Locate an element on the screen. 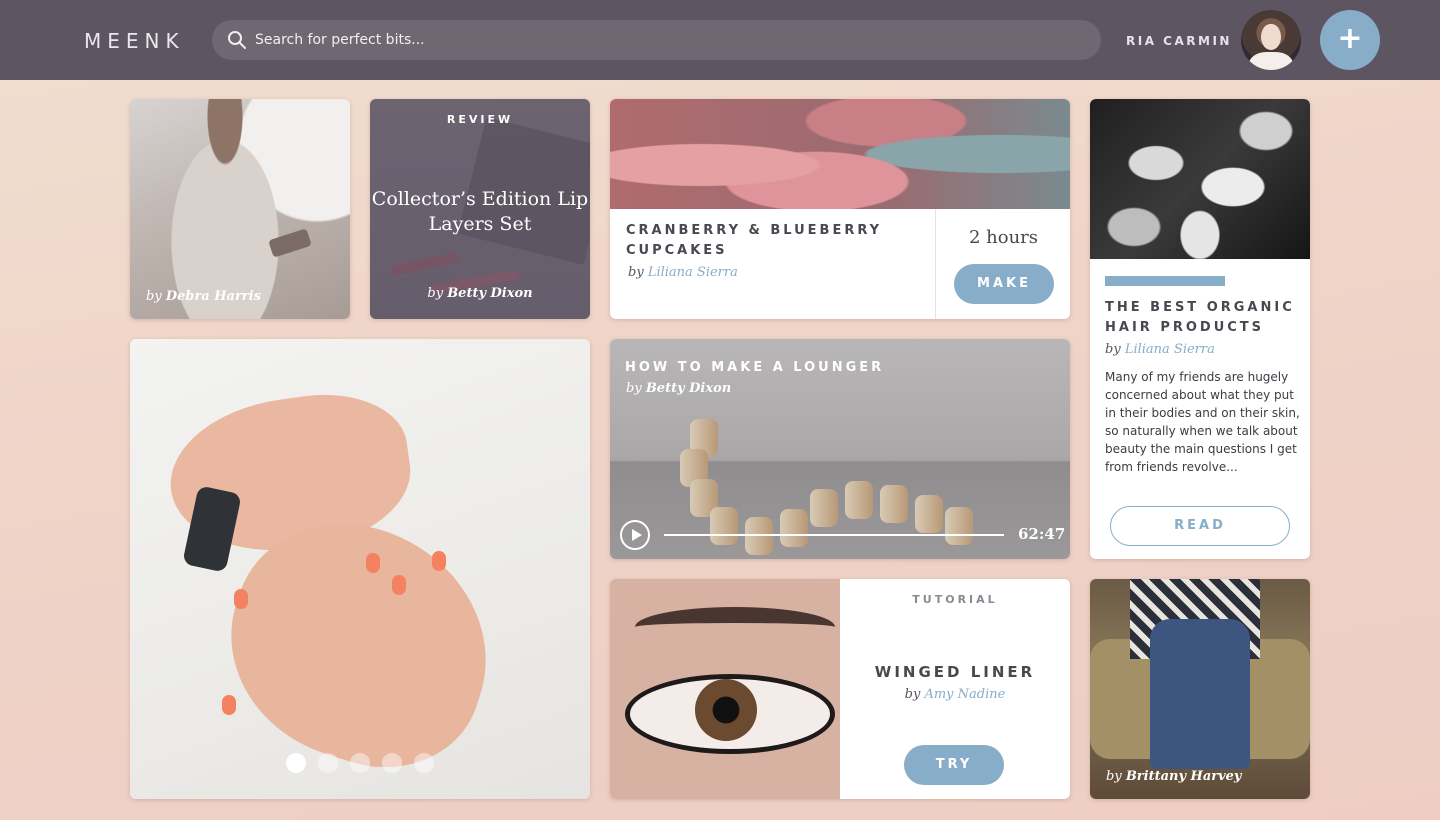 The width and height of the screenshot is (1440, 820). video-progress-track is located at coordinates (834, 535).